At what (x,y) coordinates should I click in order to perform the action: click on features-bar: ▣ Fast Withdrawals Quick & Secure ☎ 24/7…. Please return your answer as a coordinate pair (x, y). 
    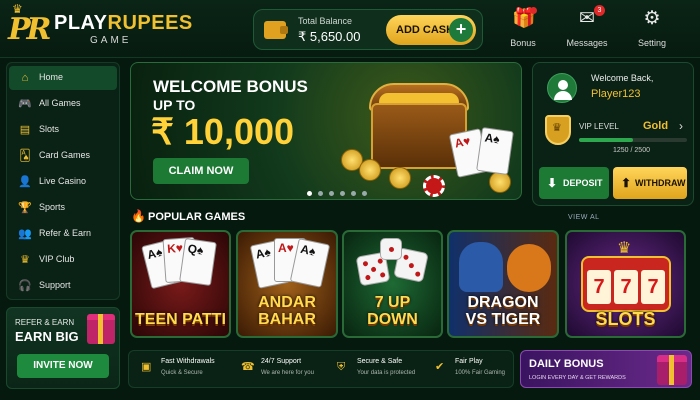
    Looking at the image, I should click on (321, 369).